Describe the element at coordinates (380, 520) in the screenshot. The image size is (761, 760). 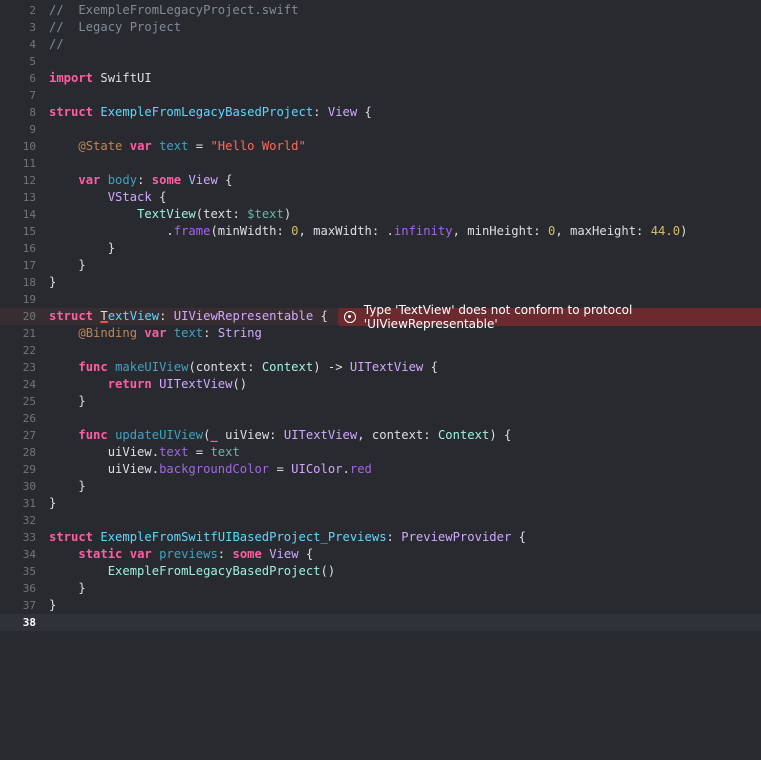
I see `code-line: 32` at that location.